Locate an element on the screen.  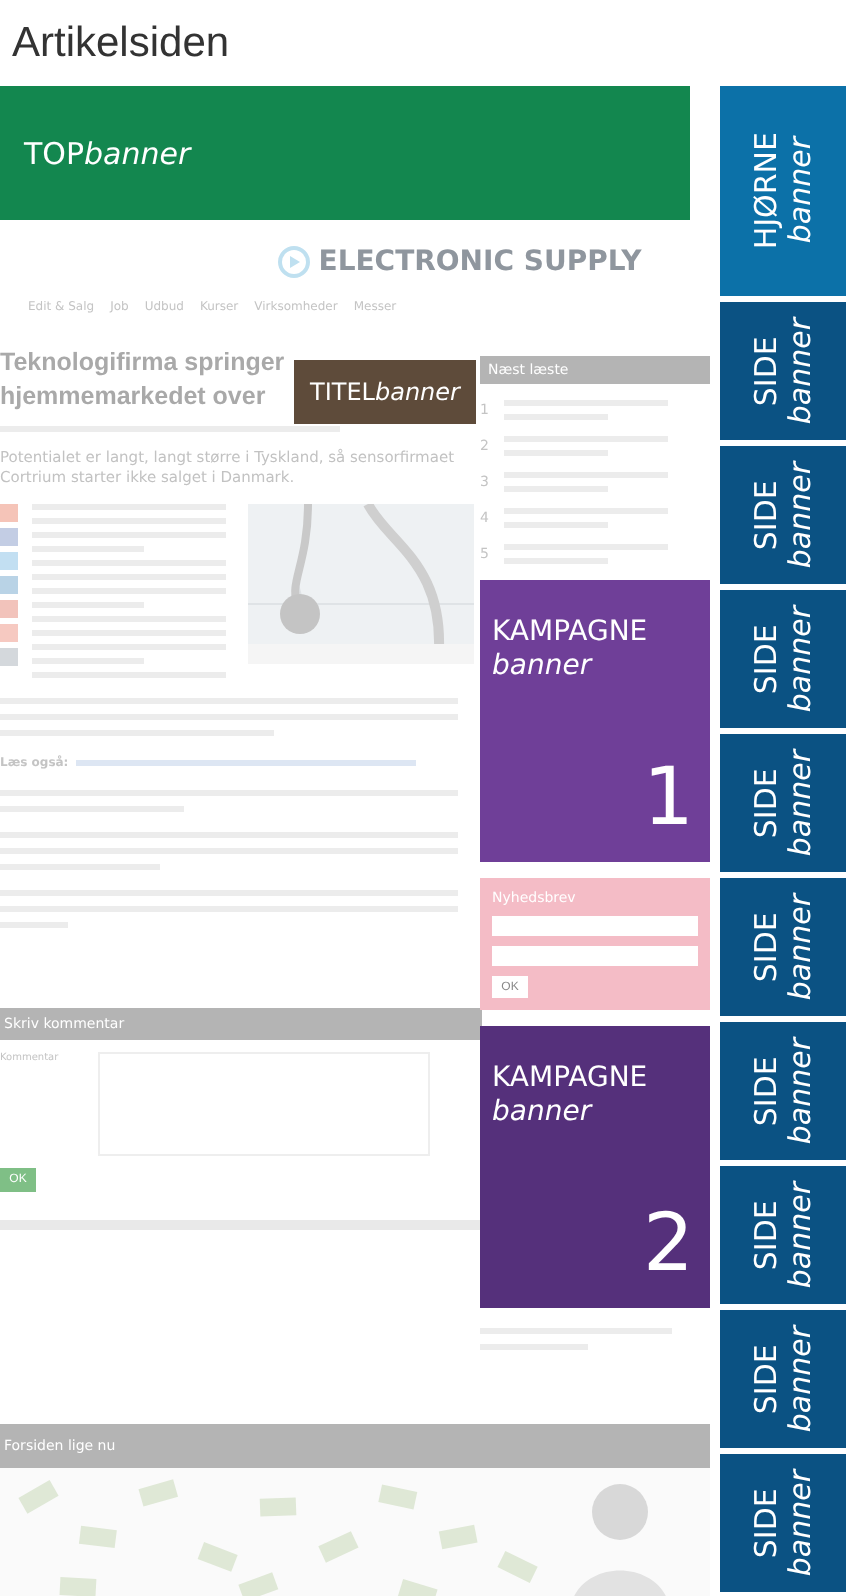
page-title: Artikelsiden is located at coordinates (121, 43).